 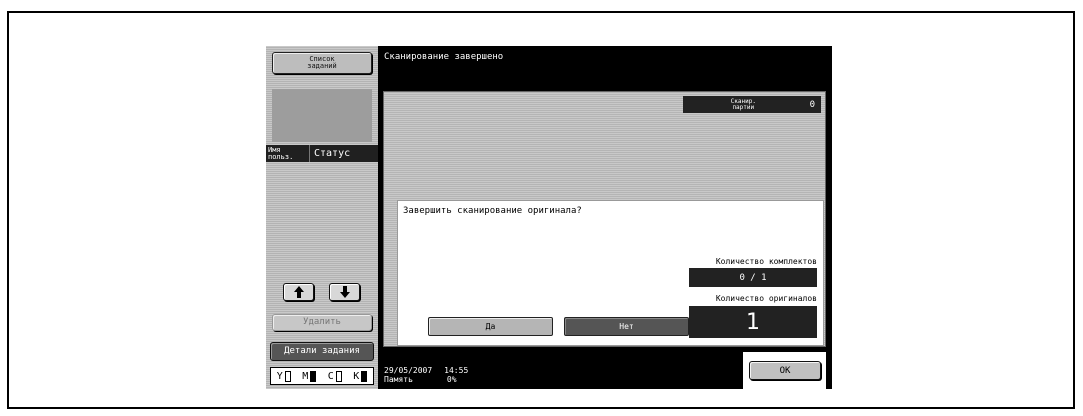 I want to click on sidebar-status-area, so click(x=322, y=115).